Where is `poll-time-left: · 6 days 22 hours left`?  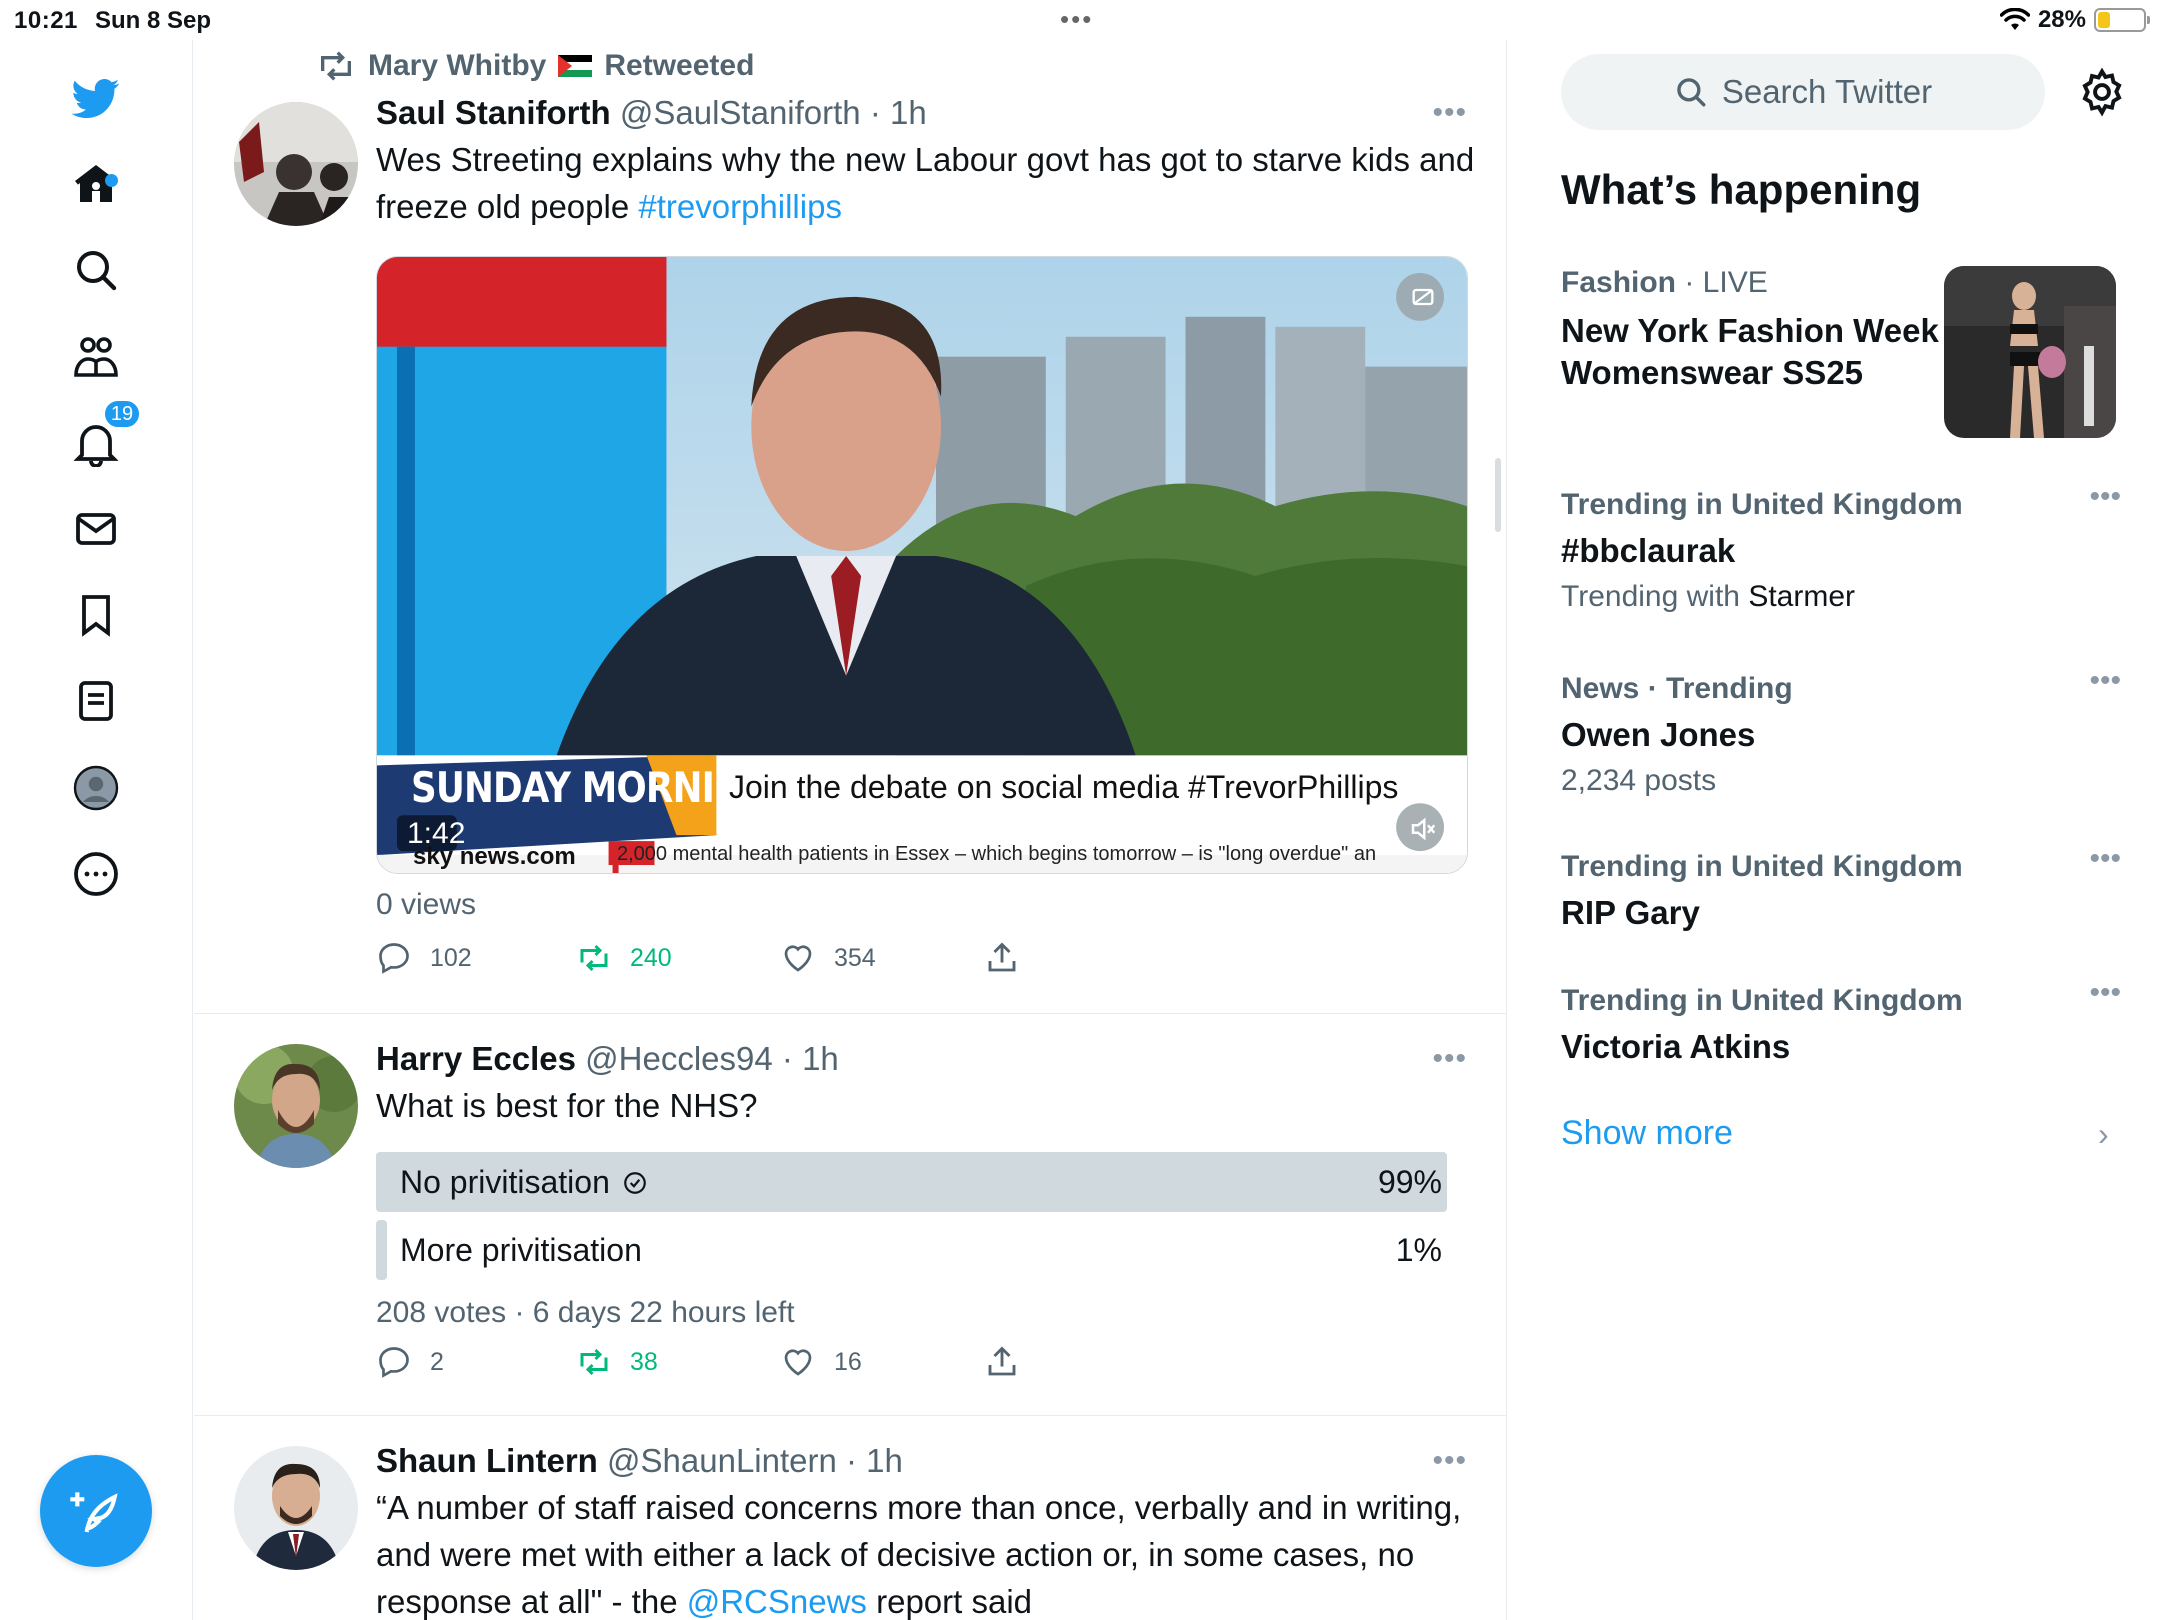
poll-time-left: · 6 days 22 hours left is located at coordinates (654, 1312).